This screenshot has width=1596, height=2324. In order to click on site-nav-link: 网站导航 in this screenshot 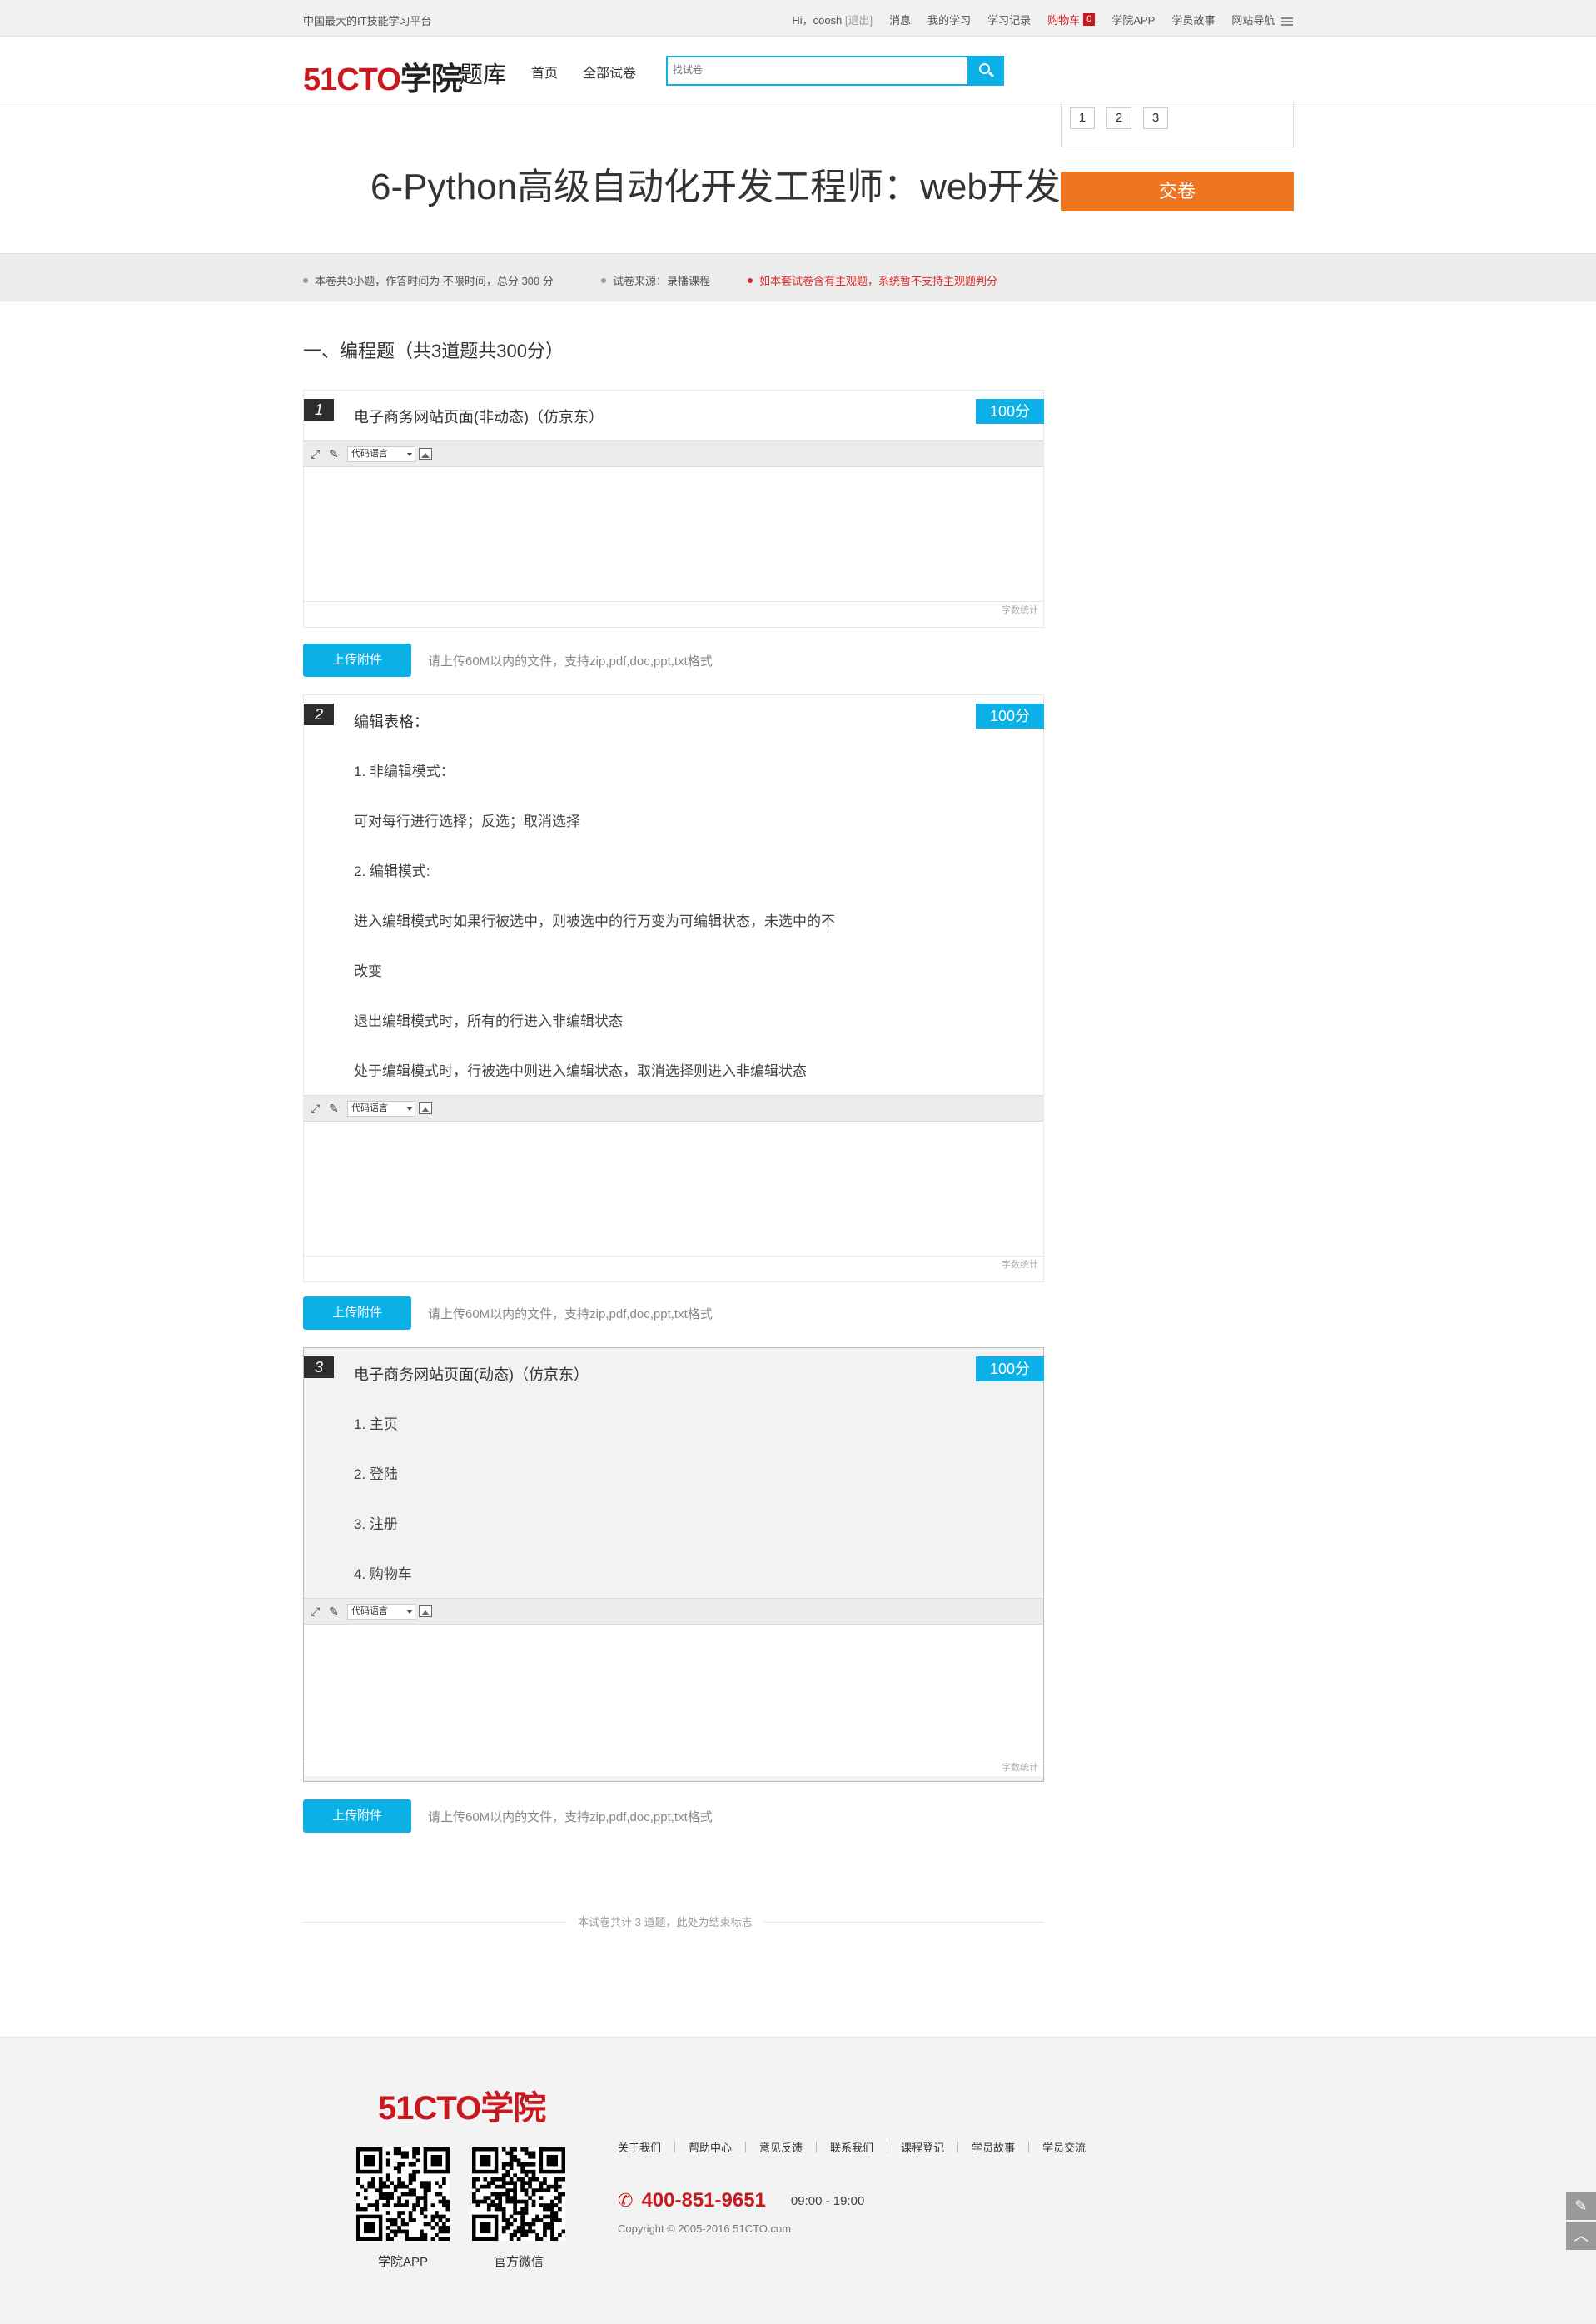, I will do `click(1262, 19)`.